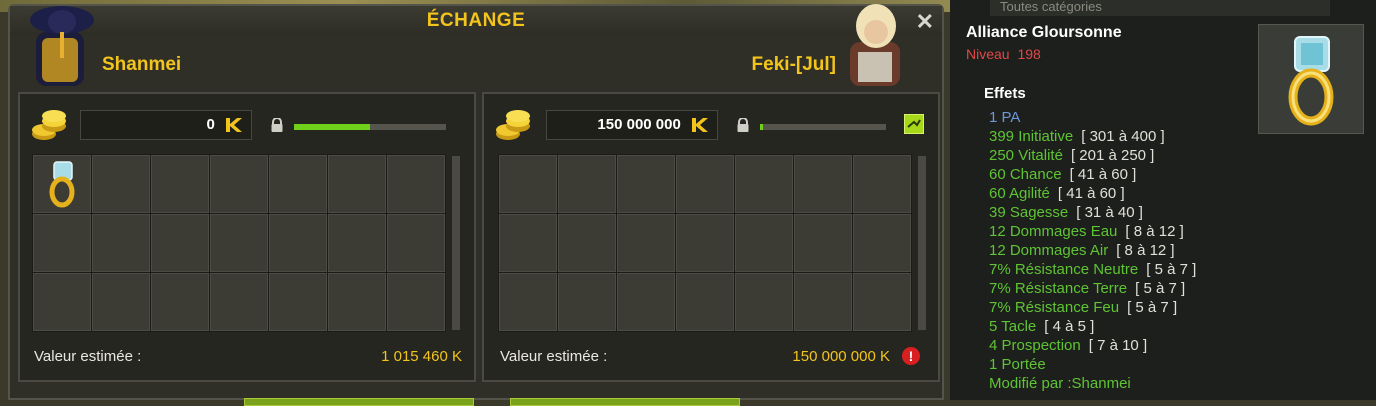 The image size is (1376, 406). I want to click on effect-row: 12 Dommages Air [ 8 à 12 ], so click(1082, 250).